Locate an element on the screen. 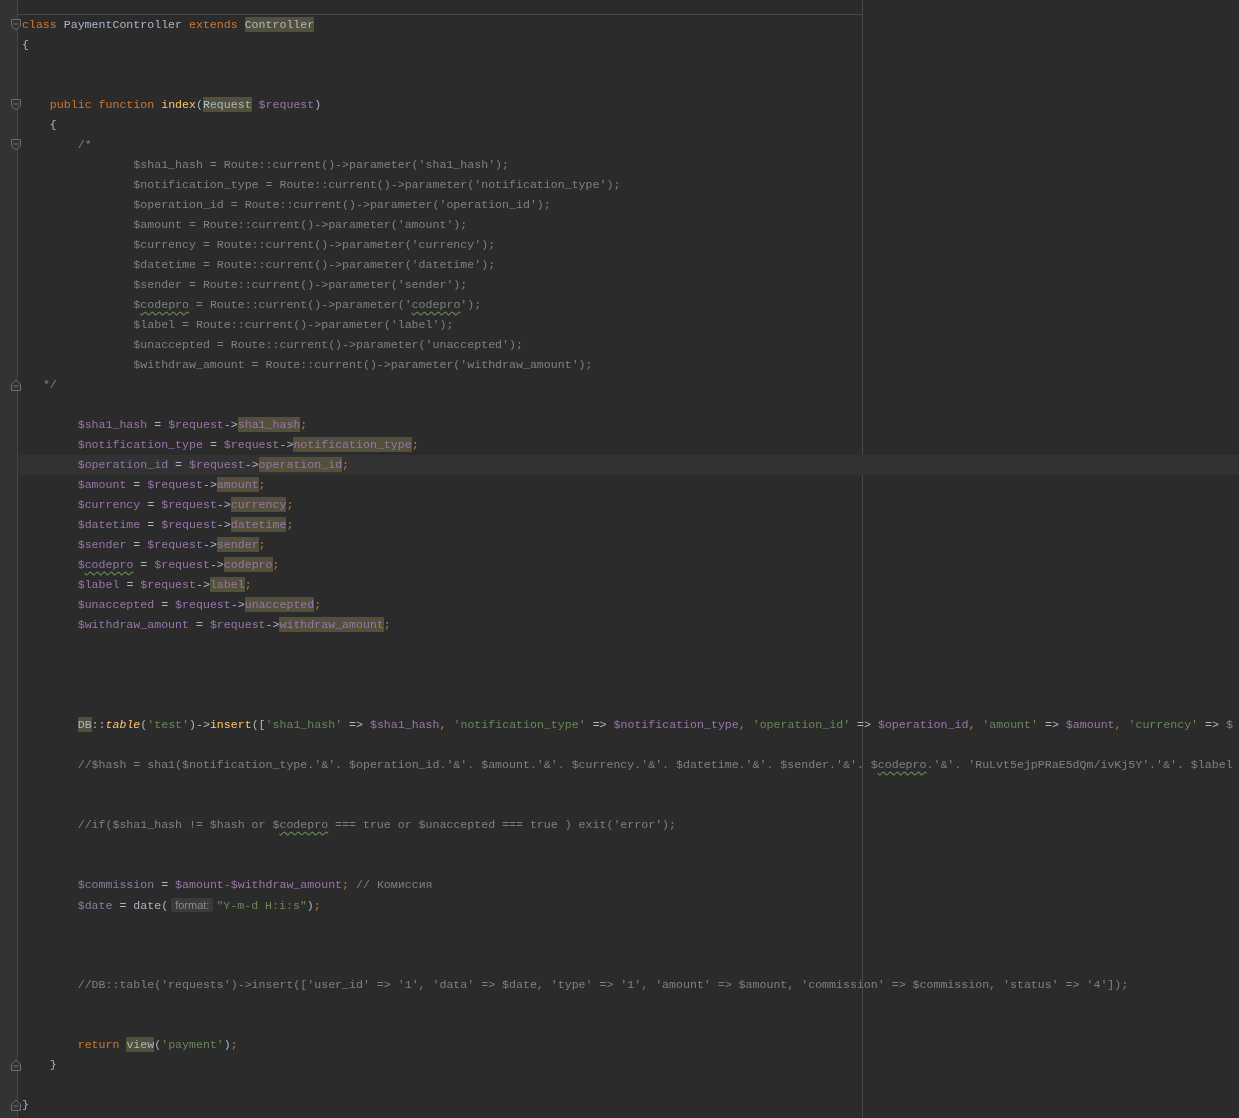  code-line: public function index(Request $request) is located at coordinates (185, 105).